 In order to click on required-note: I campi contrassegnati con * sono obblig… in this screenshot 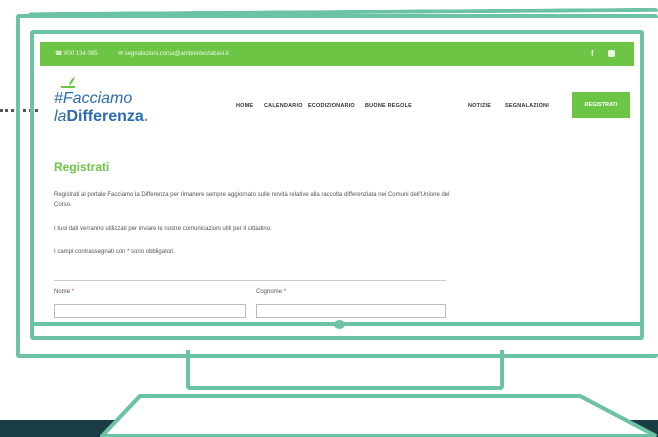, I will do `click(254, 252)`.